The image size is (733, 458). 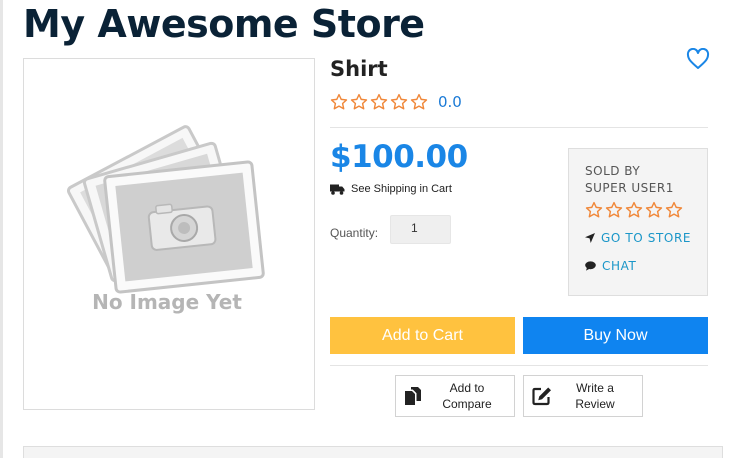 What do you see at coordinates (1, 229) in the screenshot?
I see `page-left-border` at bounding box center [1, 229].